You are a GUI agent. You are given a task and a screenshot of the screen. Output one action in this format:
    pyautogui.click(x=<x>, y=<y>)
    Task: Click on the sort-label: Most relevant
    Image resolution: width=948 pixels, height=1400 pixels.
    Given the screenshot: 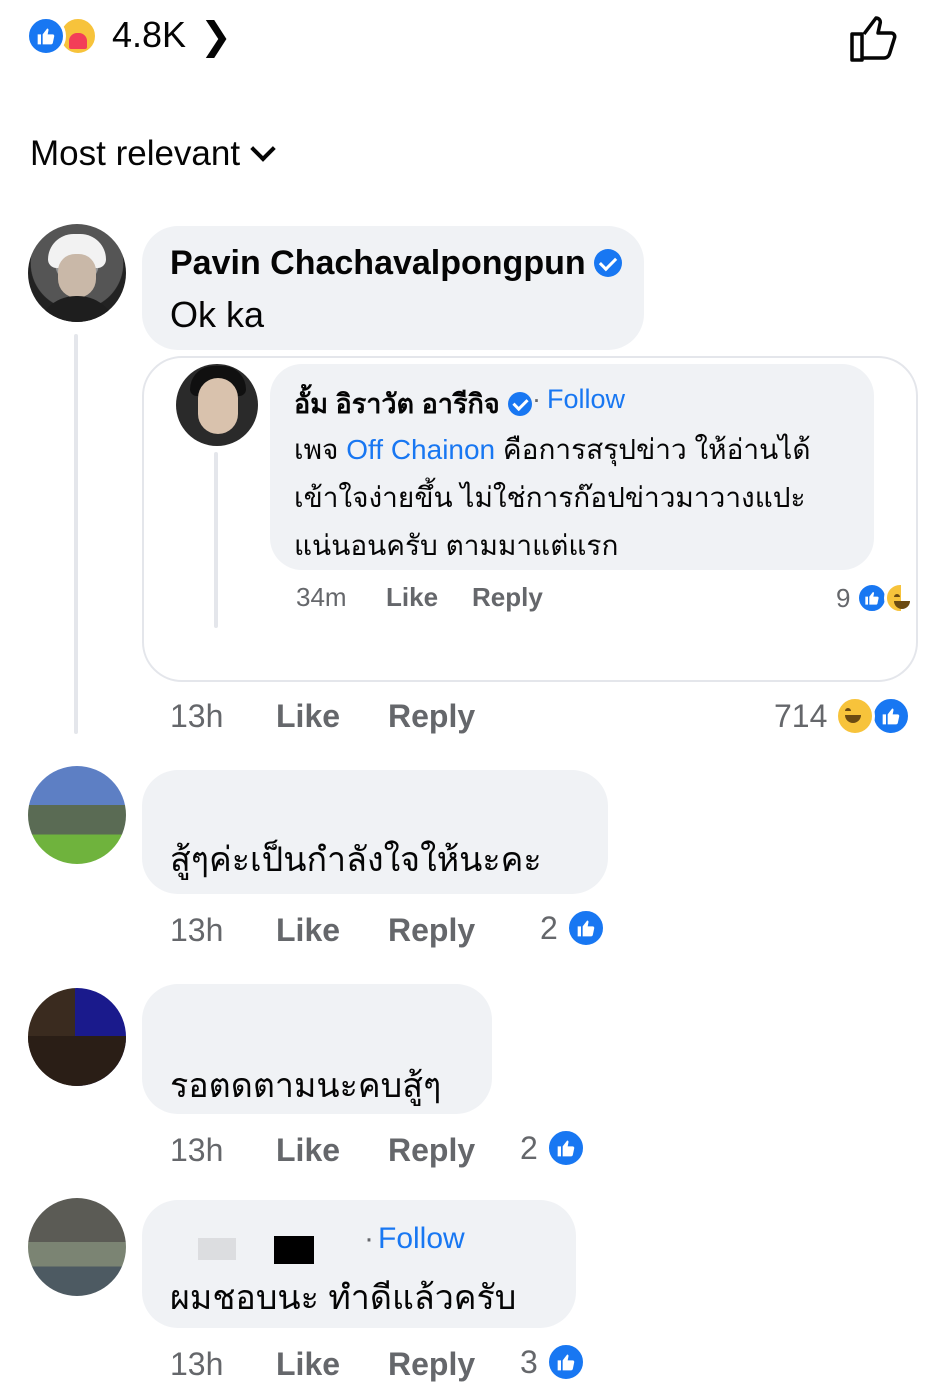 What is the action you would take?
    pyautogui.click(x=135, y=153)
    